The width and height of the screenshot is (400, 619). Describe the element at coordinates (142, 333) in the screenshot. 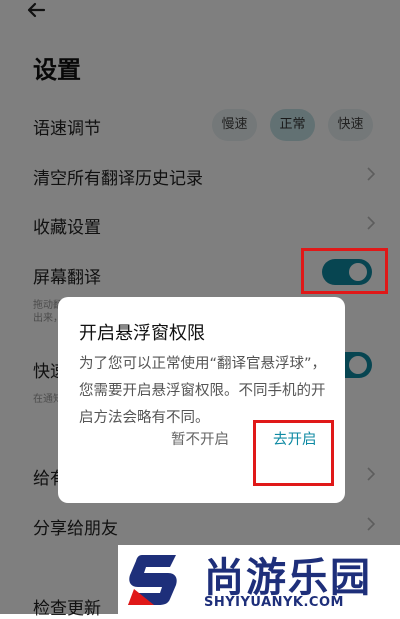

I see `dialog-title: 开启悬浮窗权限` at that location.